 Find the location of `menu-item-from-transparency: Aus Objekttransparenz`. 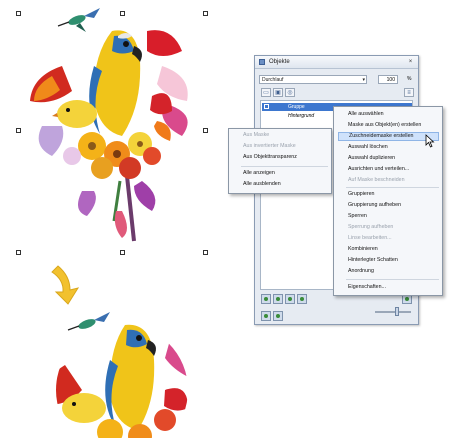

menu-item-from-transparency: Aus Objekttransparenz is located at coordinates (270, 157).